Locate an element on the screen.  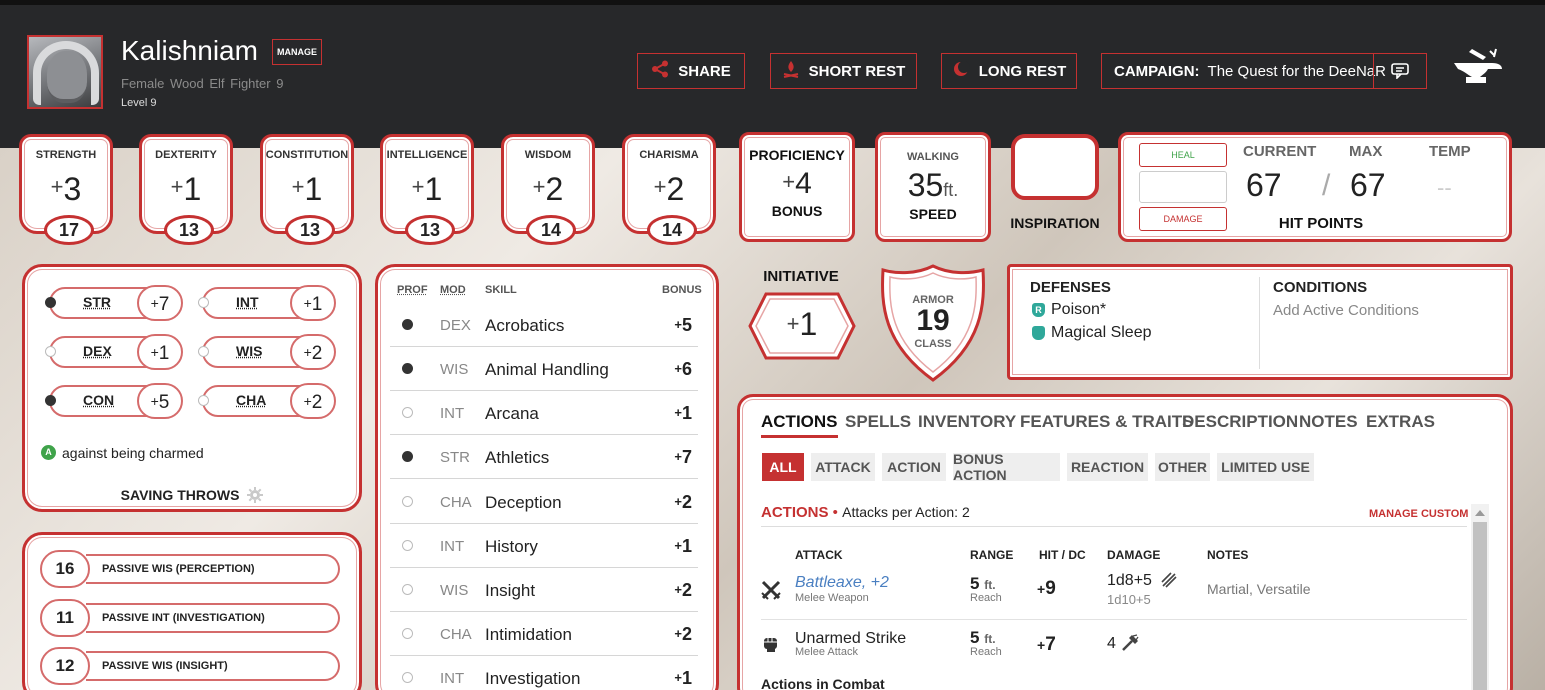
actions-in-combat-heading: Actions in Combat is located at coordinates (823, 683).